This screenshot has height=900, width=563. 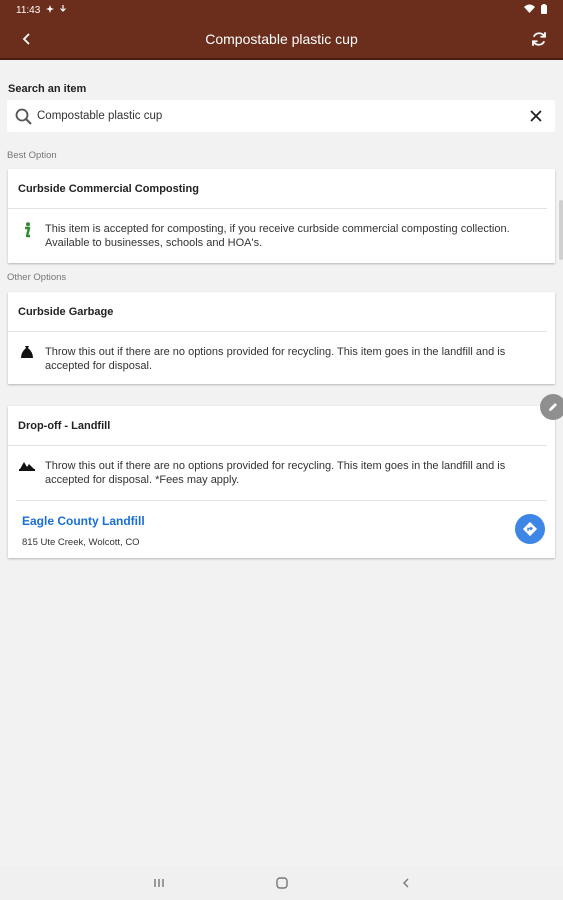 I want to click on directions-icon, so click(x=530, y=529).